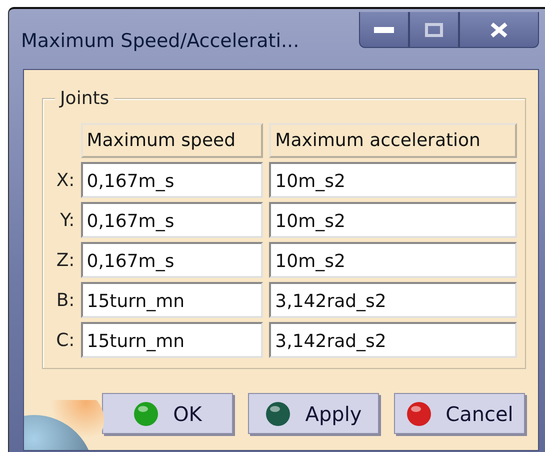  I want to click on minimize-icon, so click(384, 29).